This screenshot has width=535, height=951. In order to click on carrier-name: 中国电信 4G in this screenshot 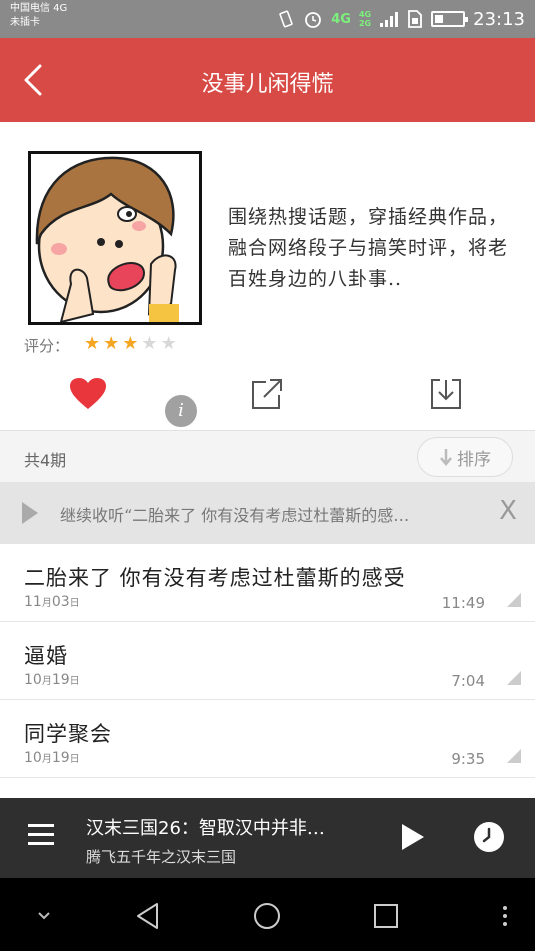, I will do `click(39, 8)`.